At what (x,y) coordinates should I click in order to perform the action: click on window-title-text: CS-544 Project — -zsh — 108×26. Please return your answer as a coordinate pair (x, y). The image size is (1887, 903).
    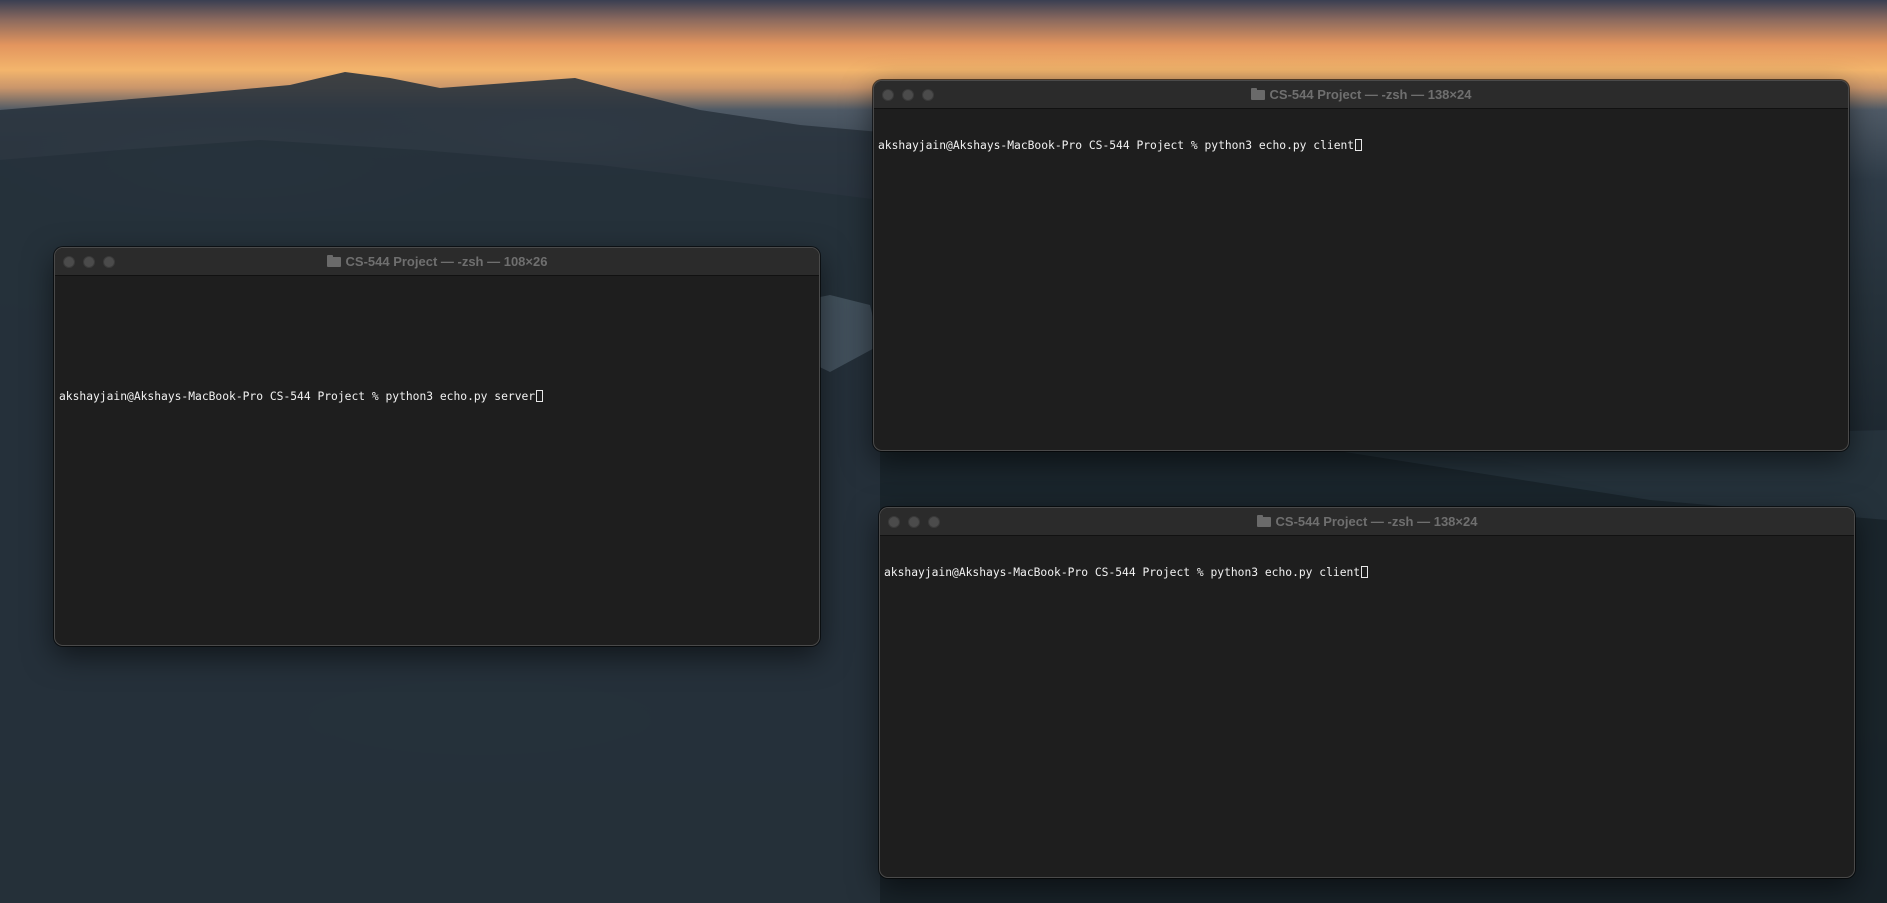
    Looking at the image, I should click on (446, 261).